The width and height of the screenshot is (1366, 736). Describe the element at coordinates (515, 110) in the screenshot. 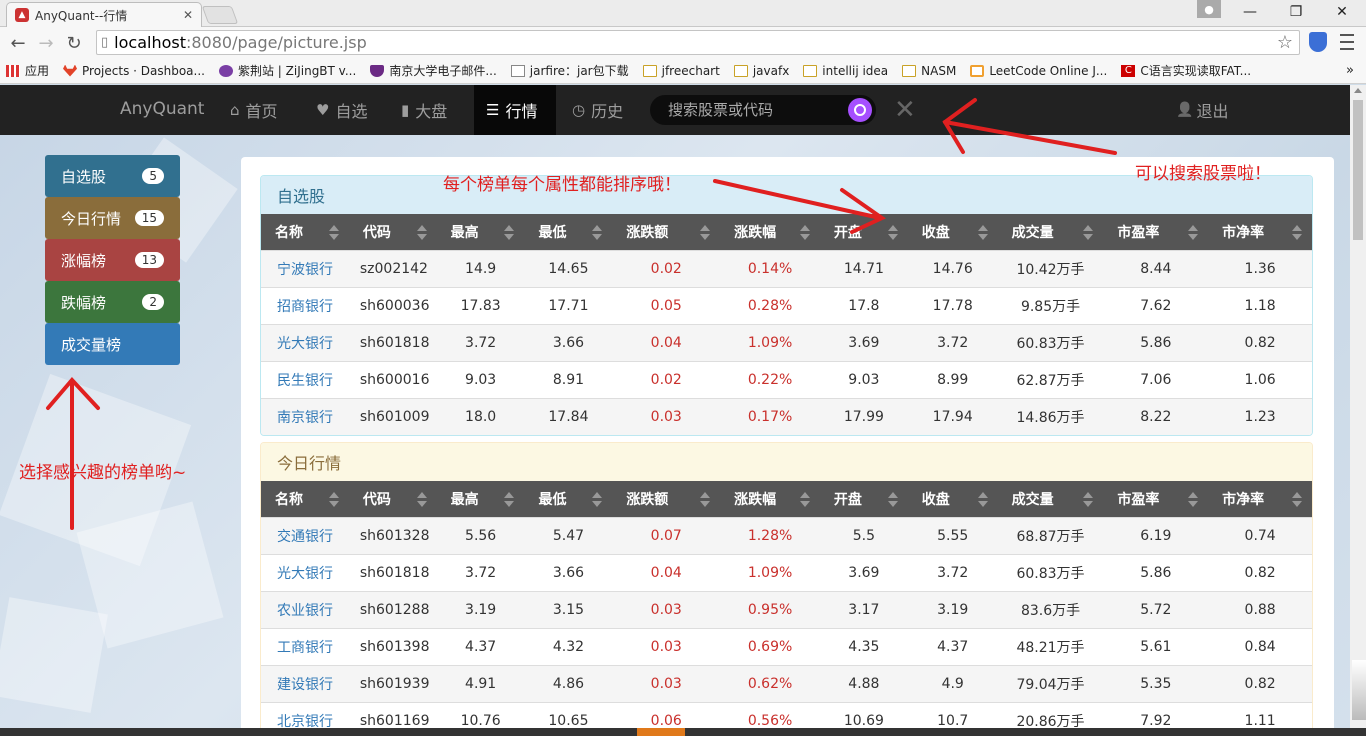

I see `nav-item-quotes: ☰ 行情` at that location.